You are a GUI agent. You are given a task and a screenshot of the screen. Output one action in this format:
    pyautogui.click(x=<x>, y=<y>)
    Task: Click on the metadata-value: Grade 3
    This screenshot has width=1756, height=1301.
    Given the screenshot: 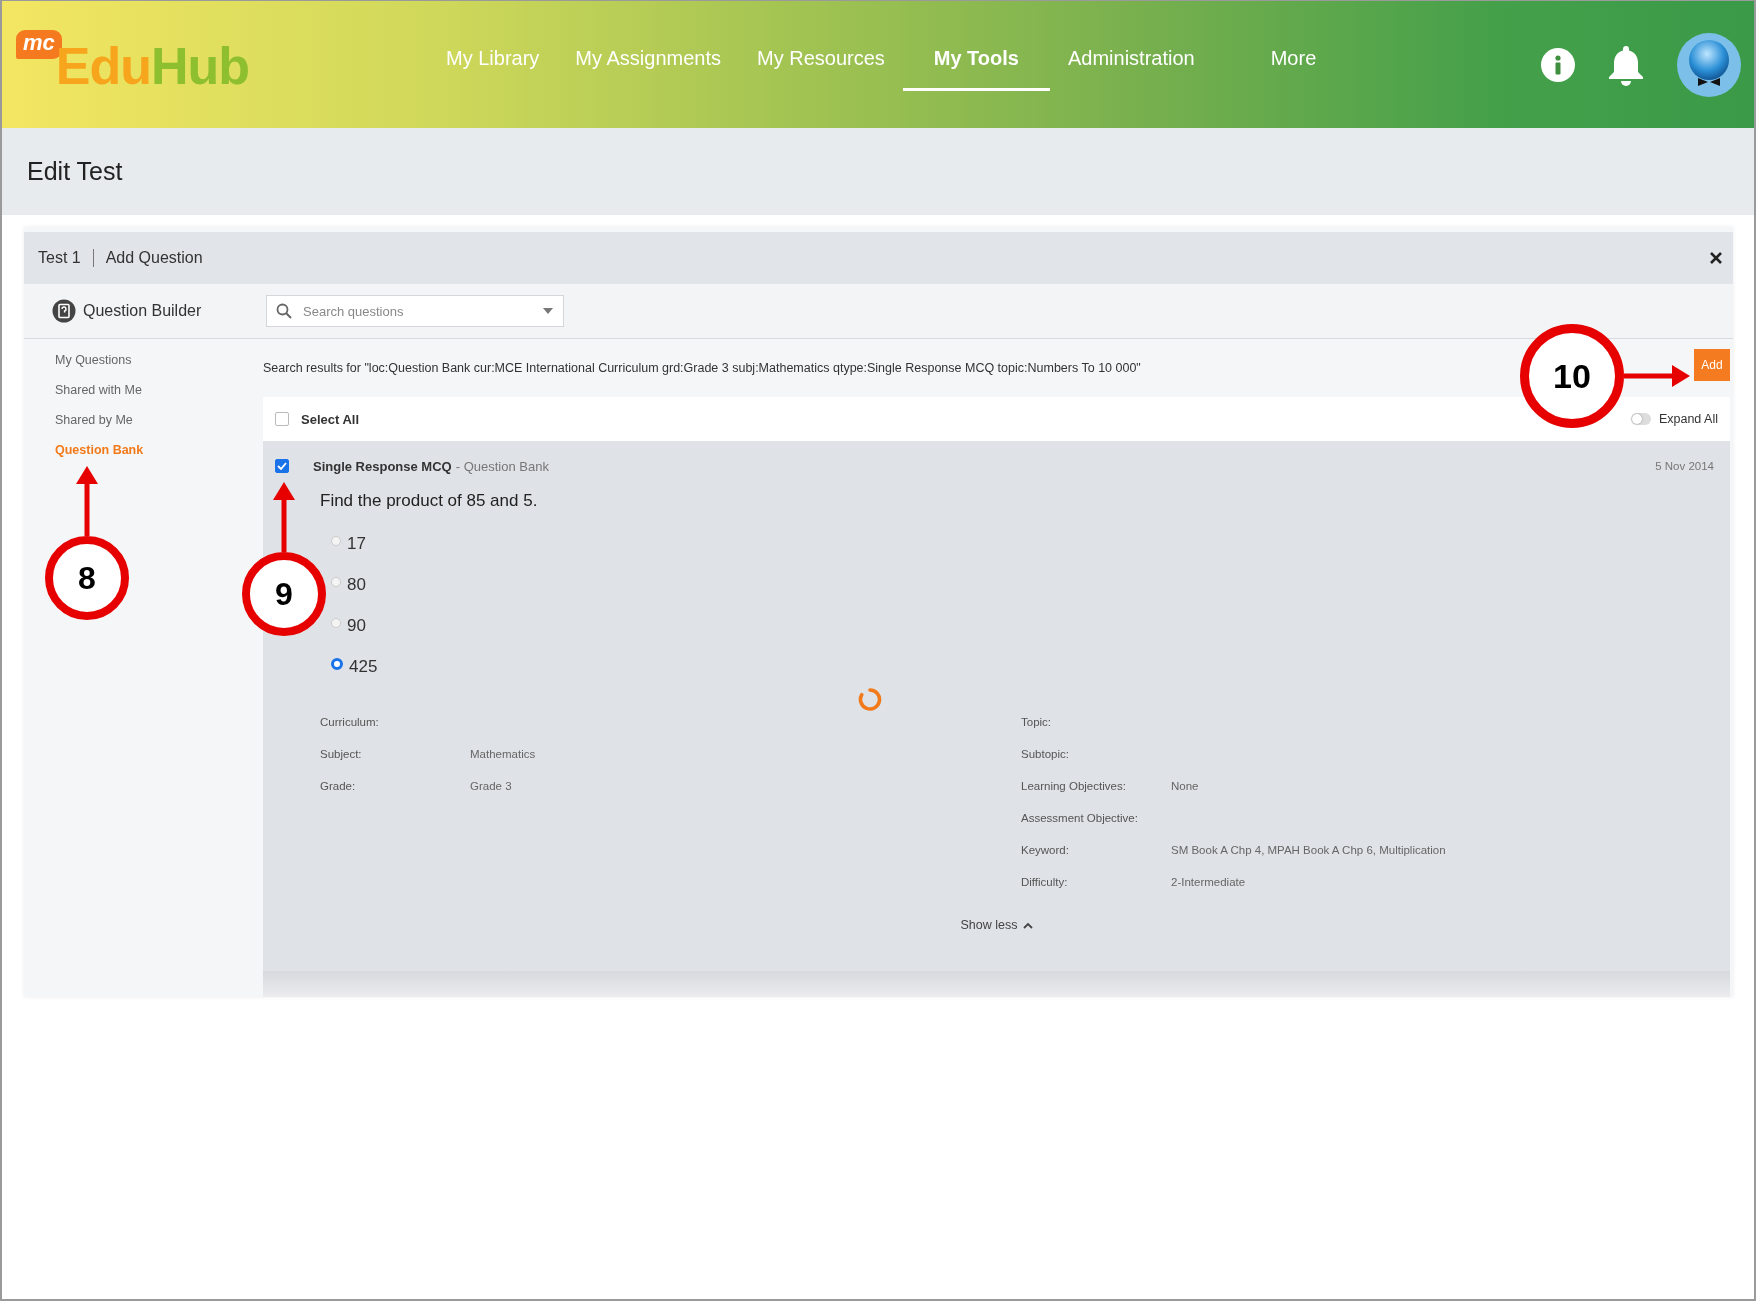 What is the action you would take?
    pyautogui.click(x=491, y=785)
    